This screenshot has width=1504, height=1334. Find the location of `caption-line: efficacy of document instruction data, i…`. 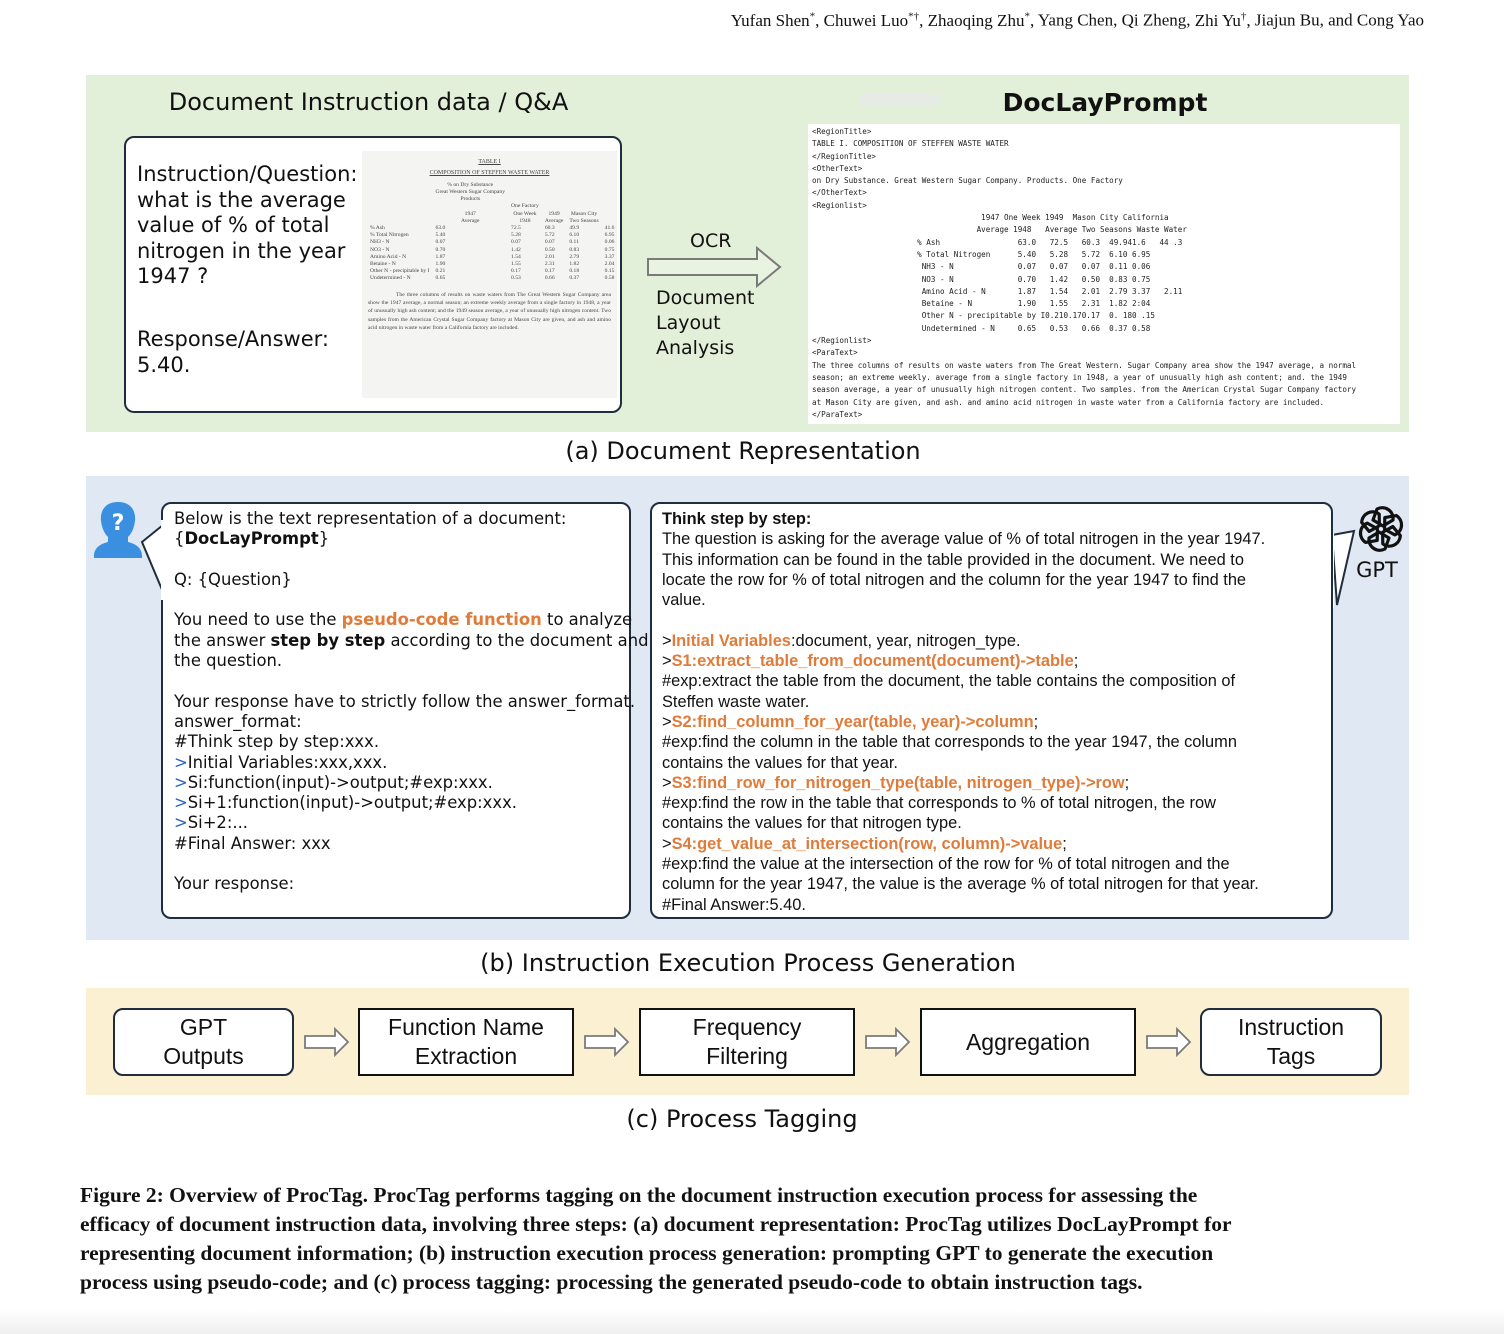

caption-line: efficacy of document instruction data, i… is located at coordinates (656, 1224).